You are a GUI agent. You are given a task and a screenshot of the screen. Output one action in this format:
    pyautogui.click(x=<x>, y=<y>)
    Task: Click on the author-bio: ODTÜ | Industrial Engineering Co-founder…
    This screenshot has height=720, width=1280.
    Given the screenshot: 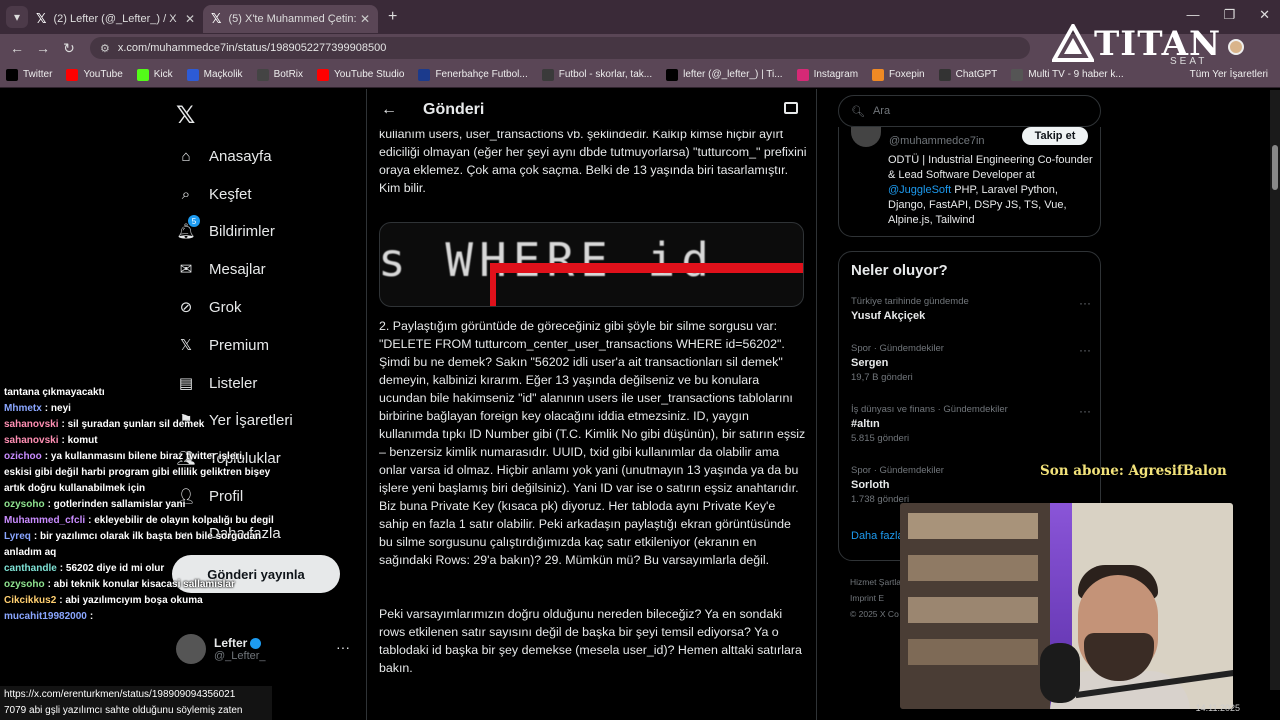 What is the action you would take?
    pyautogui.click(x=990, y=190)
    